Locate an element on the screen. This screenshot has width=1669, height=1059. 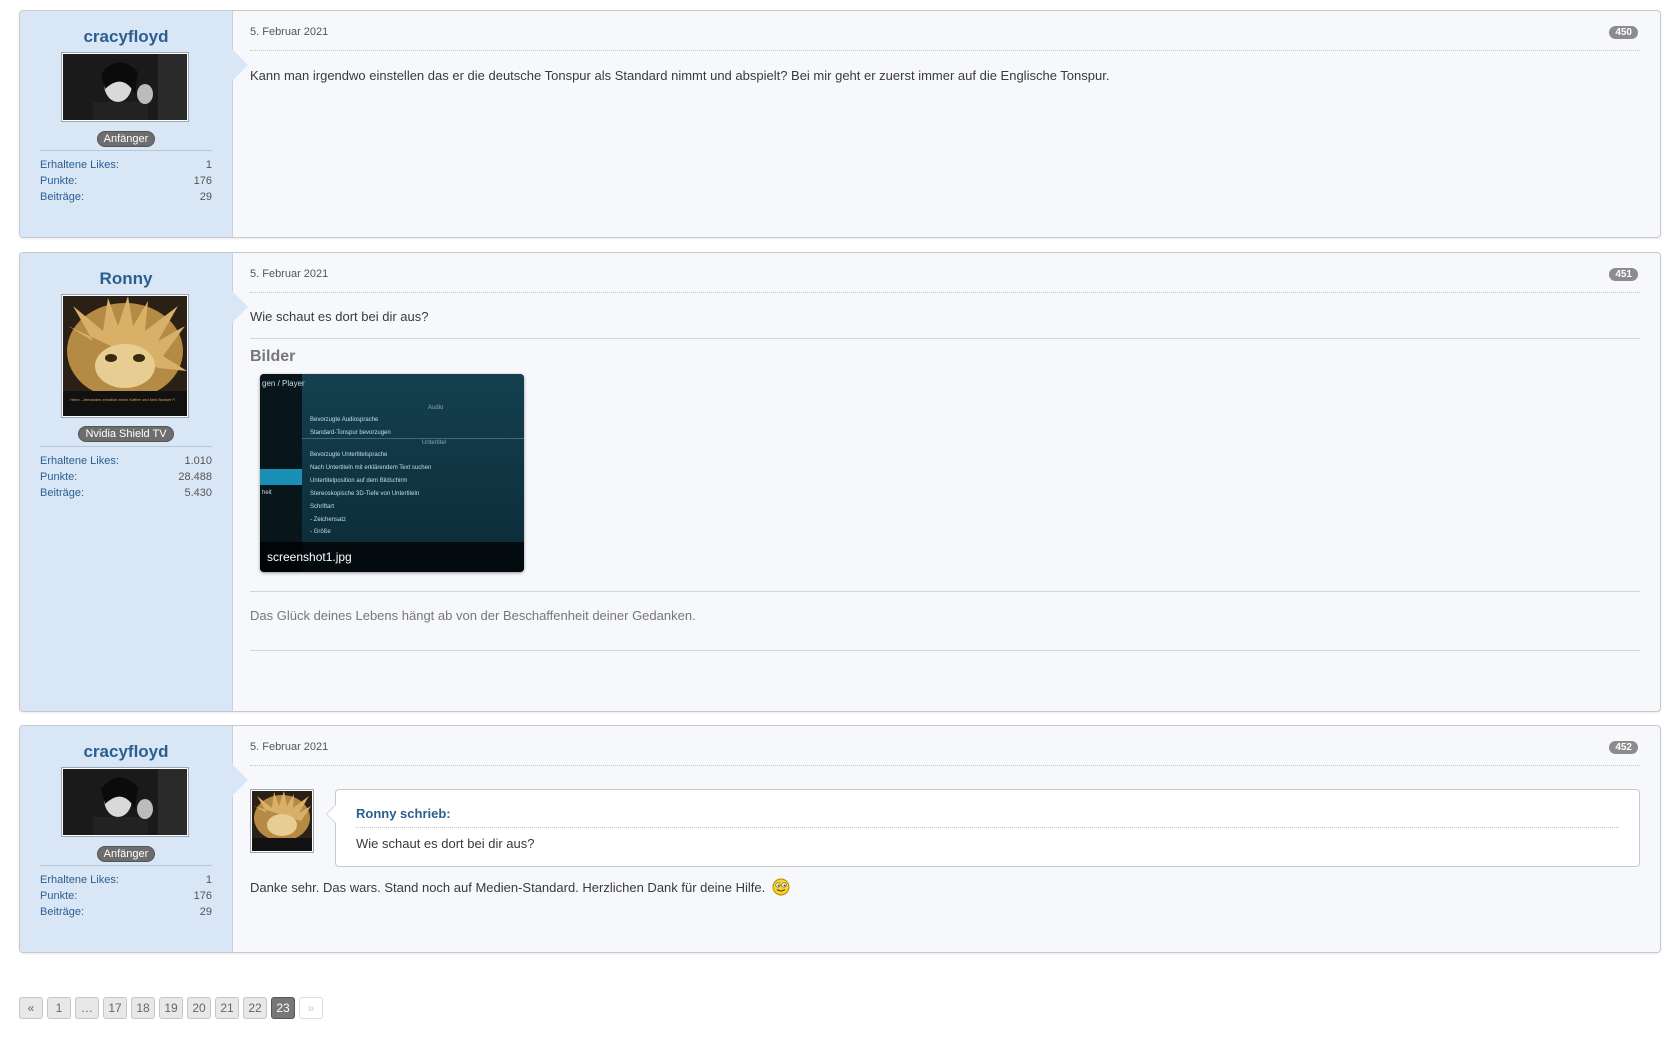
smiley-icon is located at coordinates (781, 888).